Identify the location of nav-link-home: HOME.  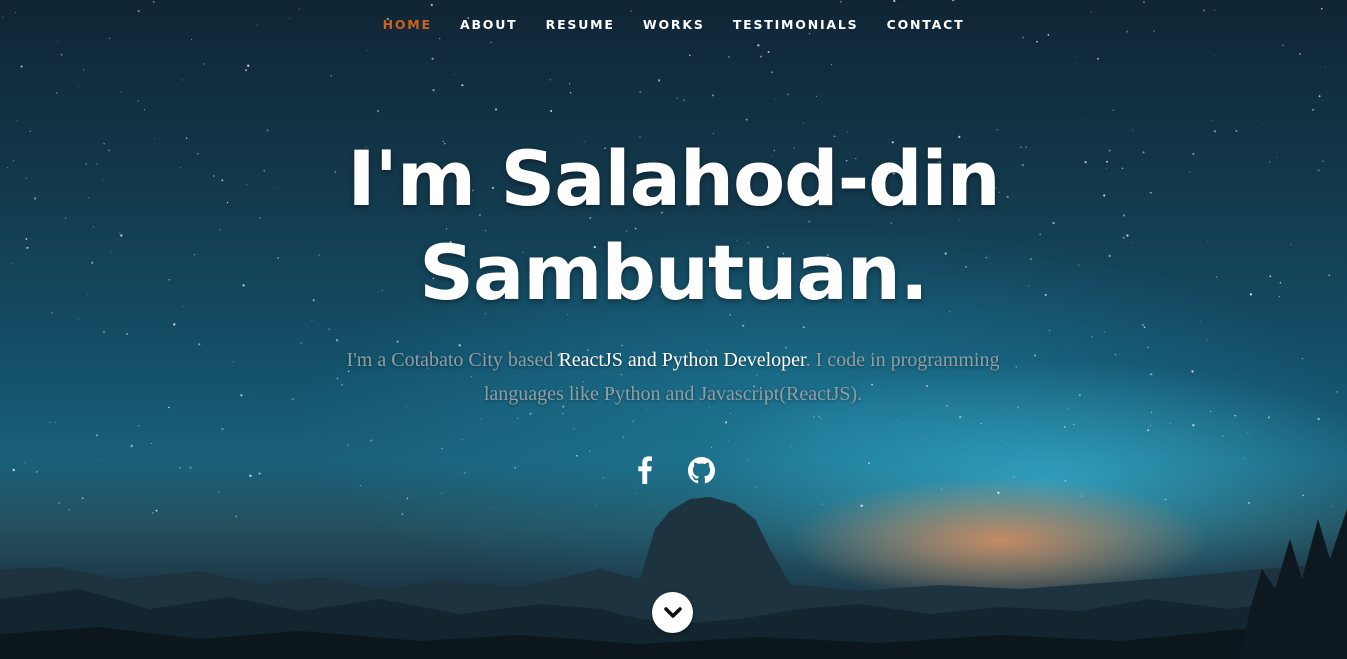
(407, 24).